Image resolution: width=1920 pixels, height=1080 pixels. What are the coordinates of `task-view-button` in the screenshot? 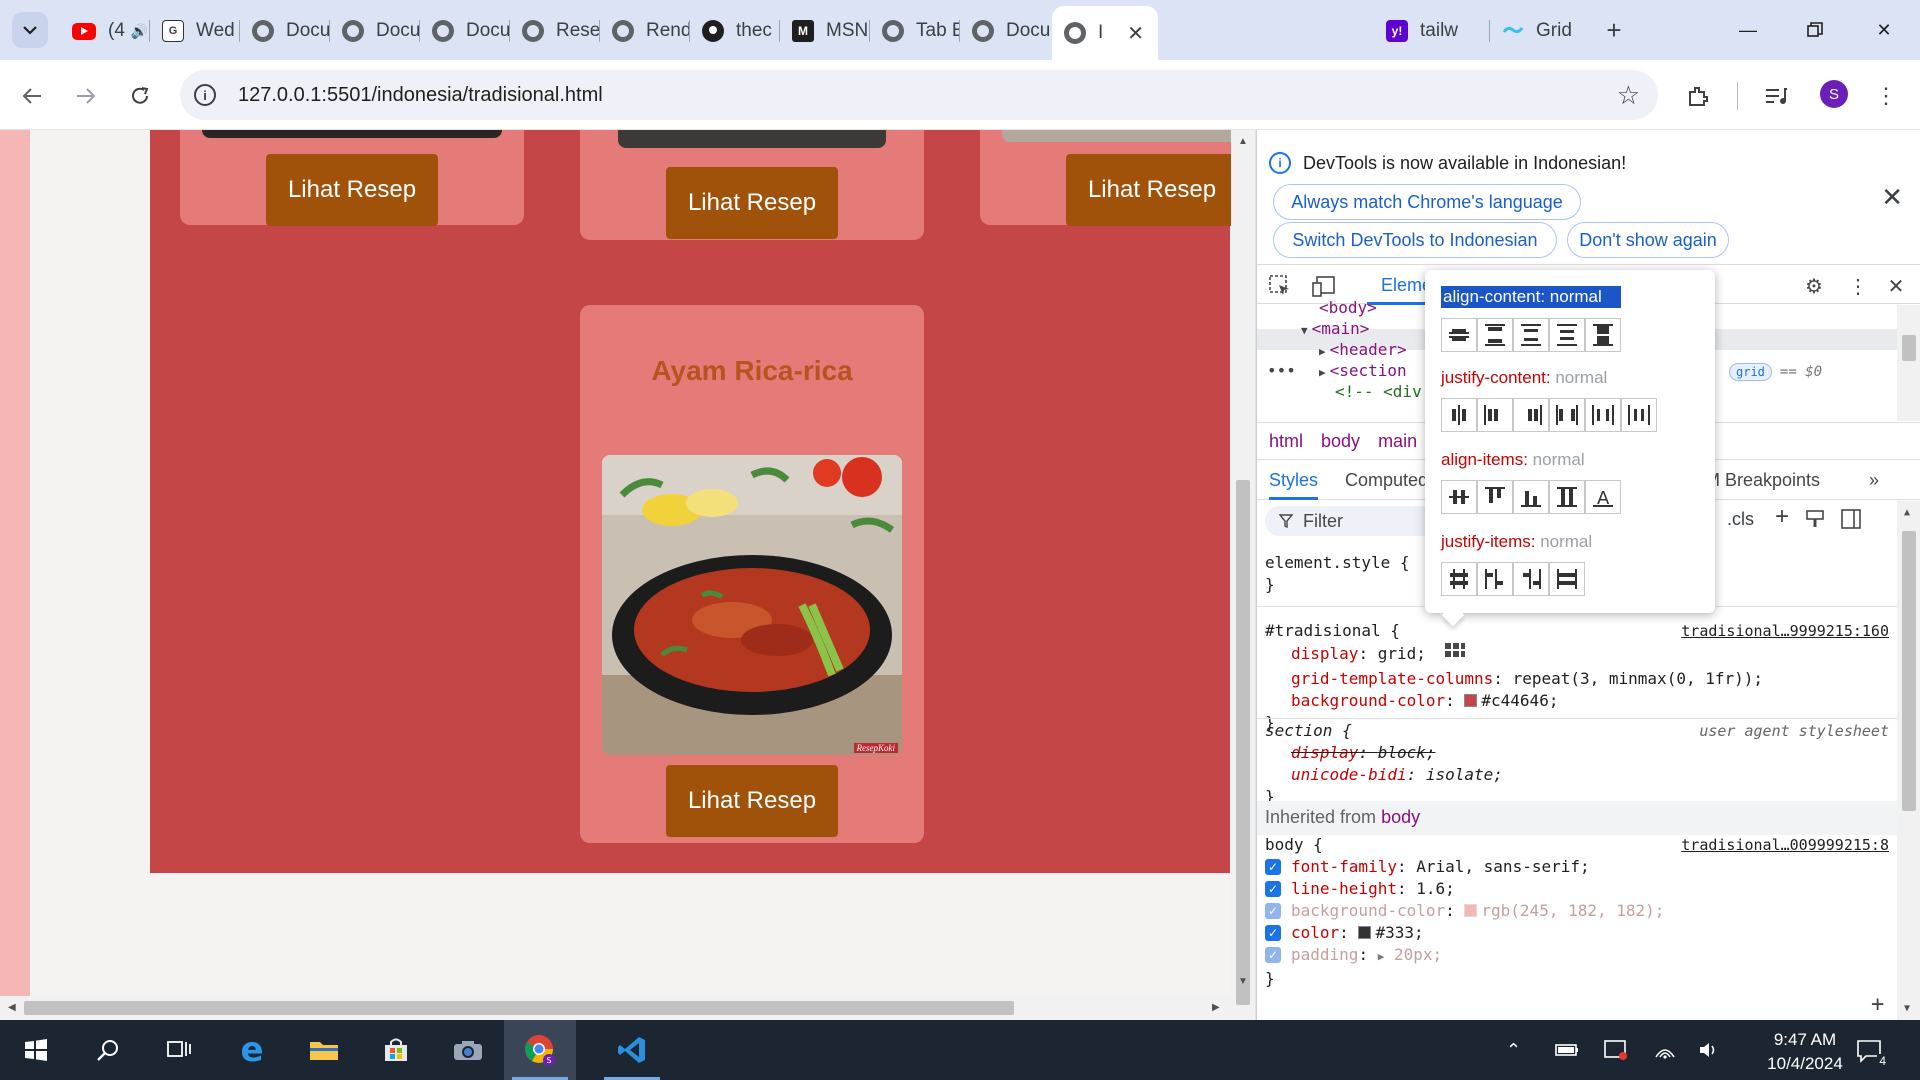 It's located at (180, 1050).